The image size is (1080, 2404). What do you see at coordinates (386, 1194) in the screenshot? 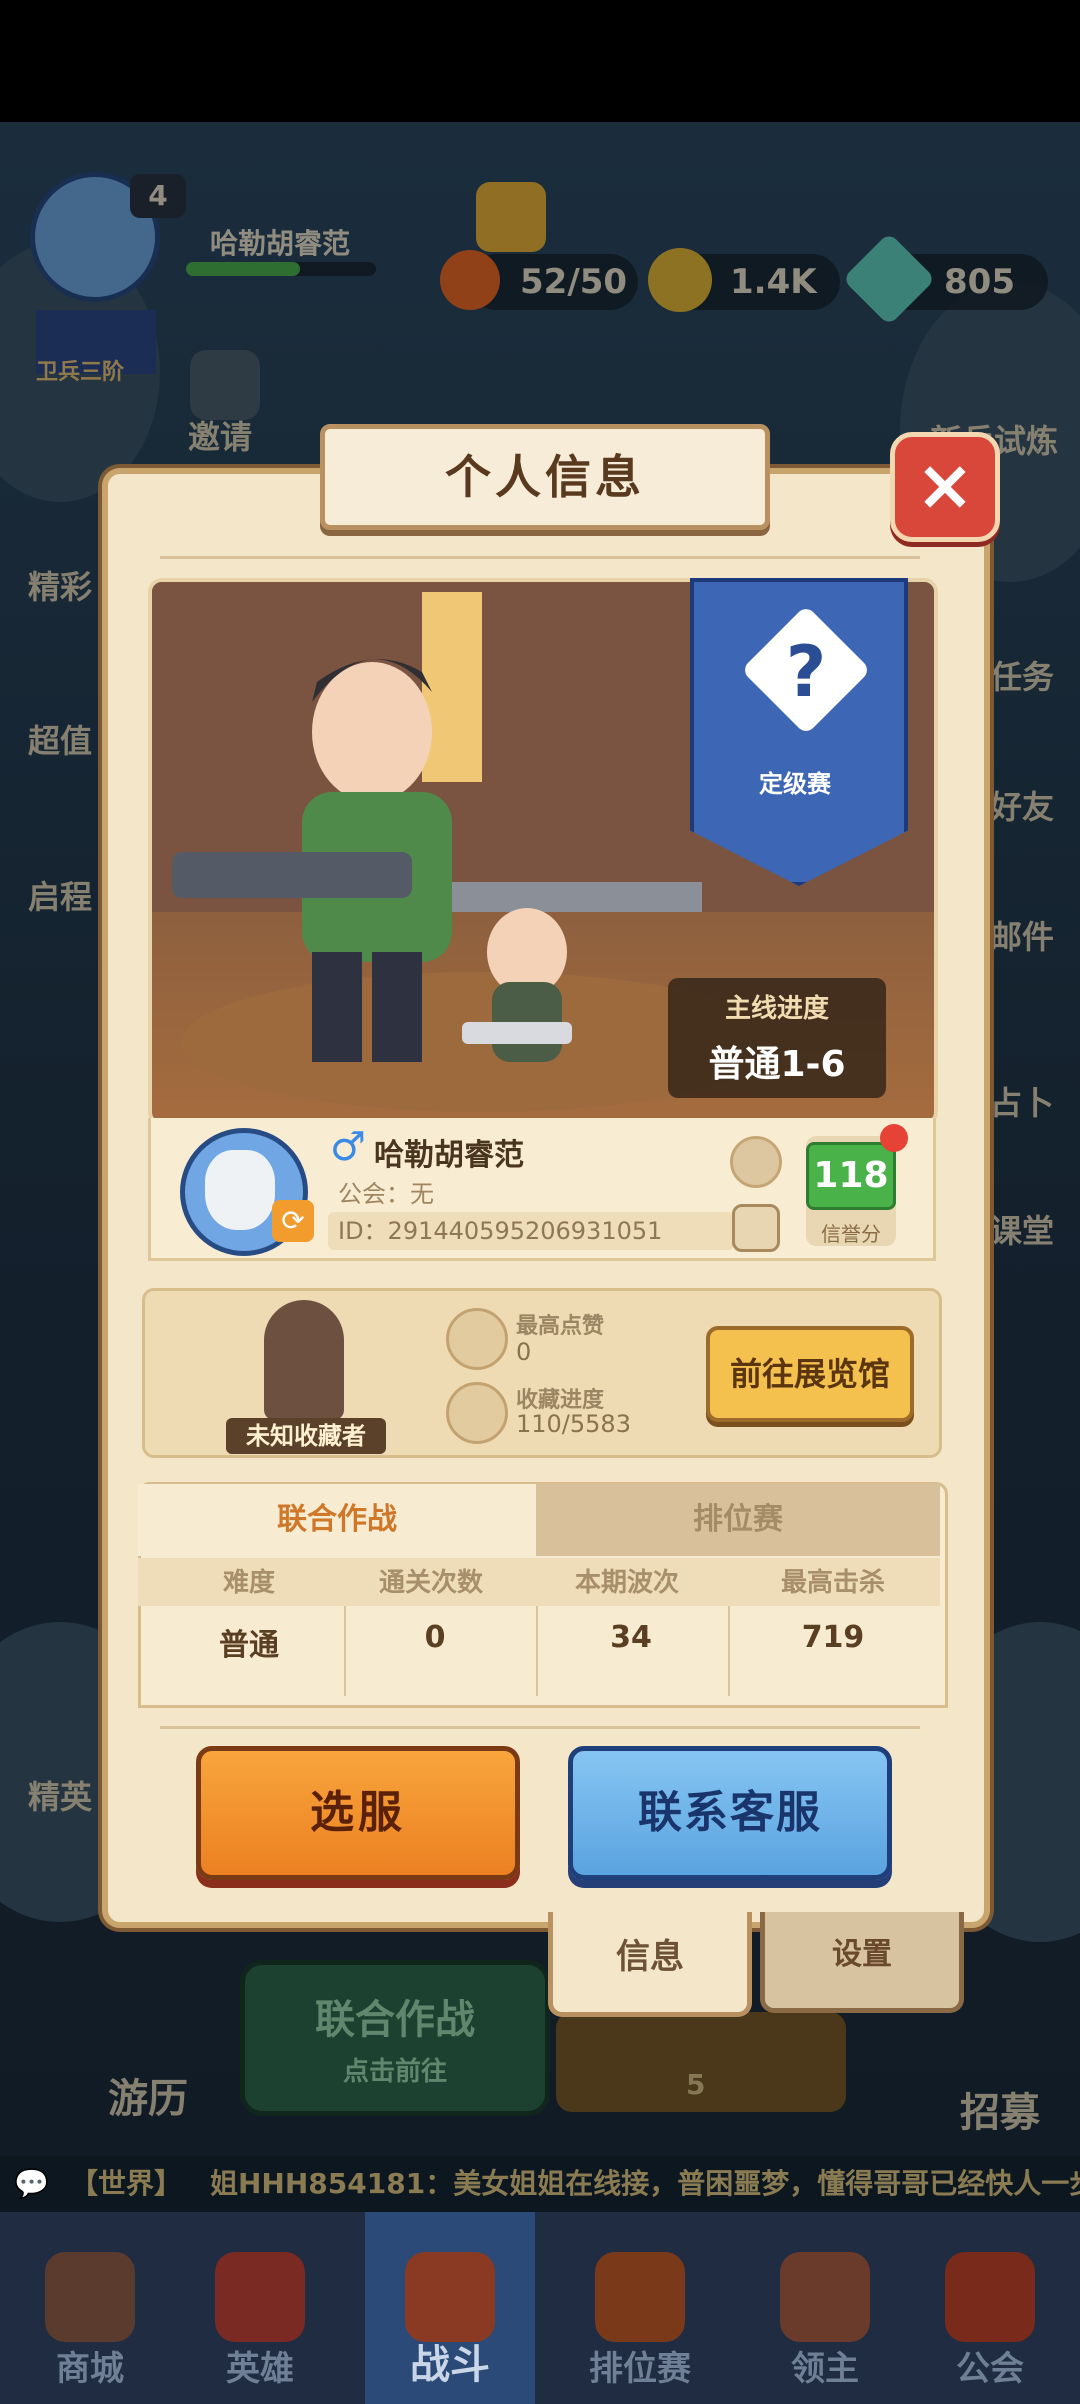
I see `player-guild: 公会：无` at bounding box center [386, 1194].